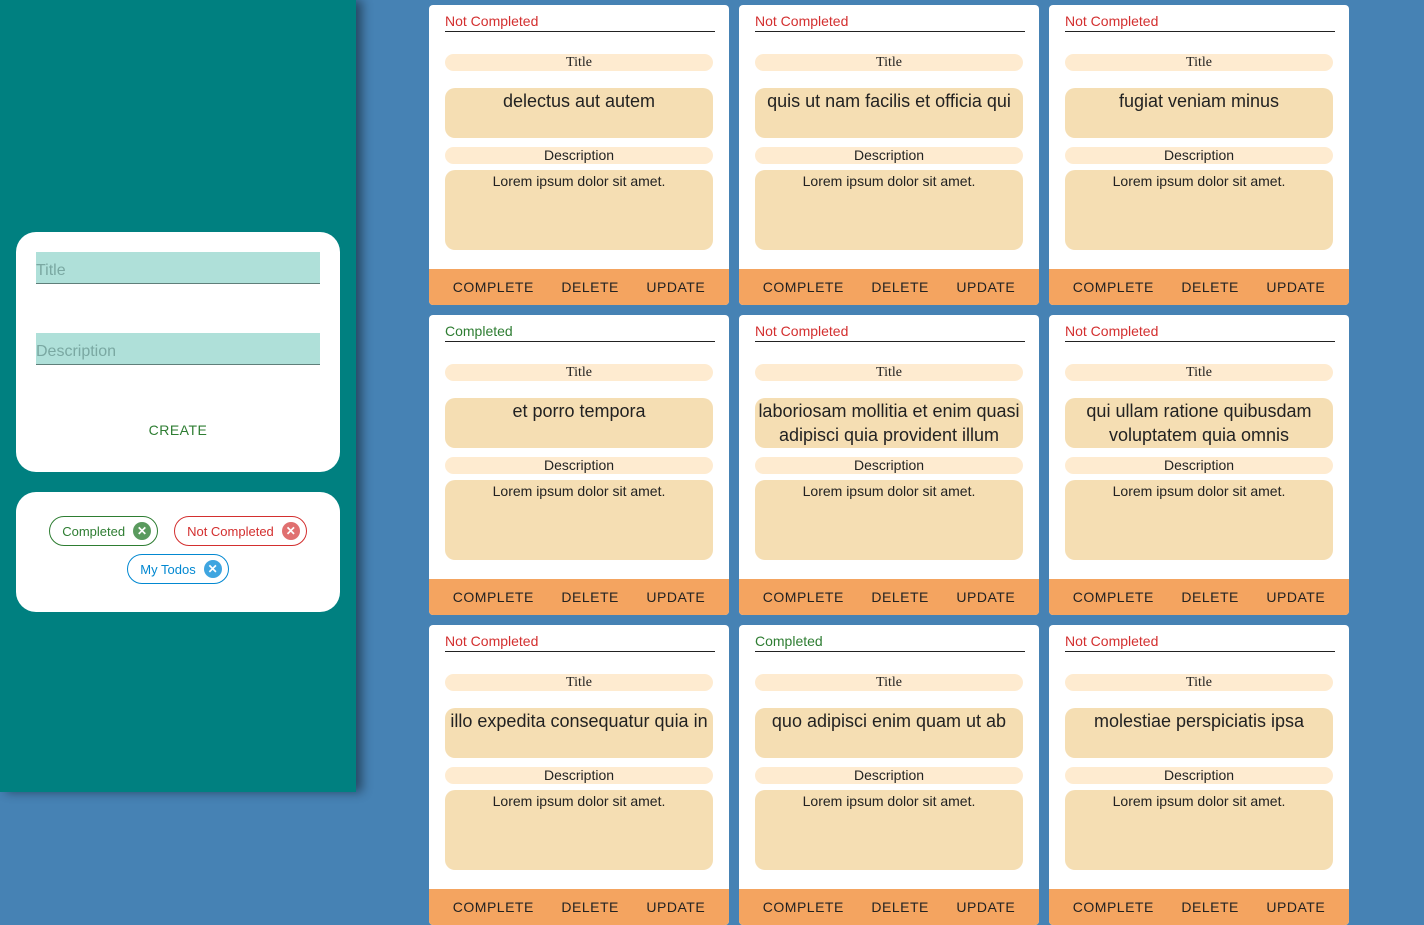 The height and width of the screenshot is (925, 1424). Describe the element at coordinates (168, 569) in the screenshot. I see `filter-chip-label: My Todos` at that location.